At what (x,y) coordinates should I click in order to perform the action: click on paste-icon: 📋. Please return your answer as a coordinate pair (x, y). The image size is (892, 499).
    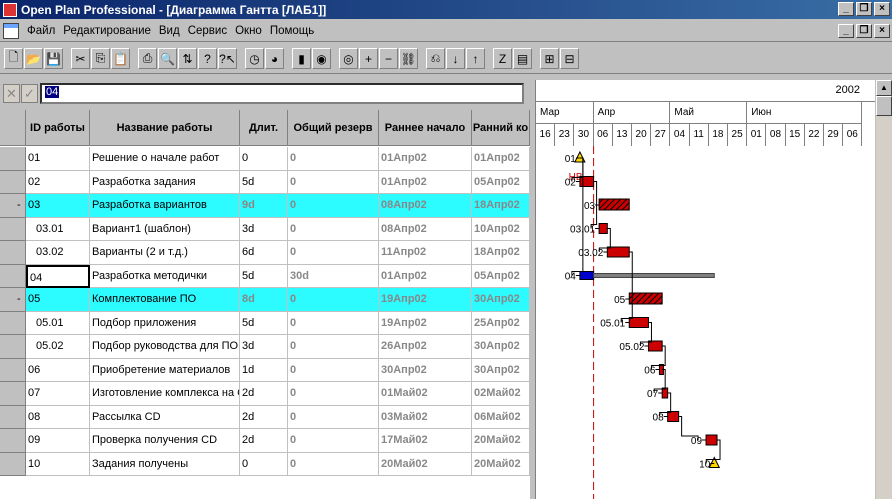
    Looking at the image, I should click on (120, 58).